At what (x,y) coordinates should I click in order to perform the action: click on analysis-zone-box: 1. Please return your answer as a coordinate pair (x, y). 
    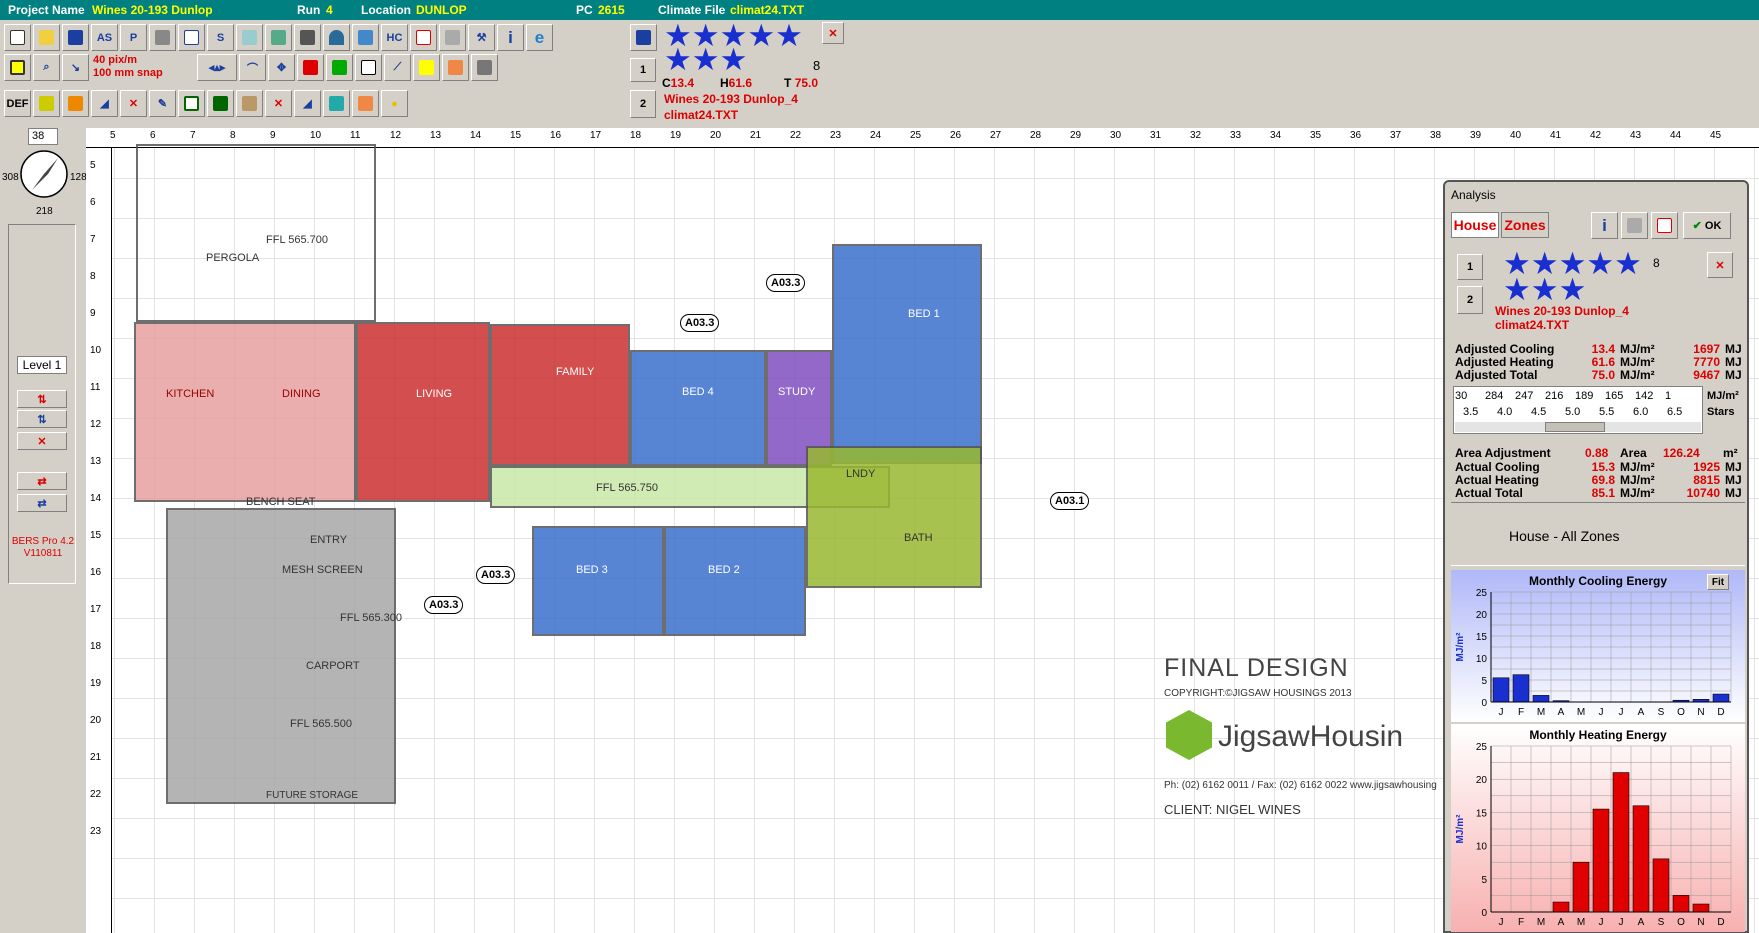
    Looking at the image, I should click on (1470, 267).